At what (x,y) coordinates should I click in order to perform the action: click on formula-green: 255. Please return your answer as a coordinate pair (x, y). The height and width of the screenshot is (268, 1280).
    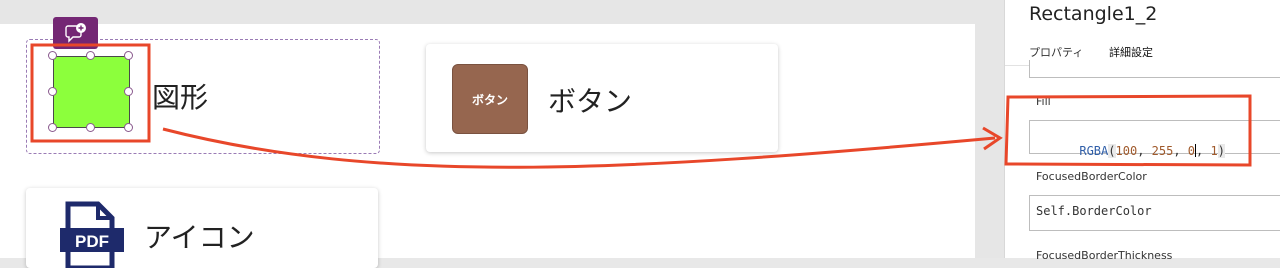
    Looking at the image, I should click on (1162, 151).